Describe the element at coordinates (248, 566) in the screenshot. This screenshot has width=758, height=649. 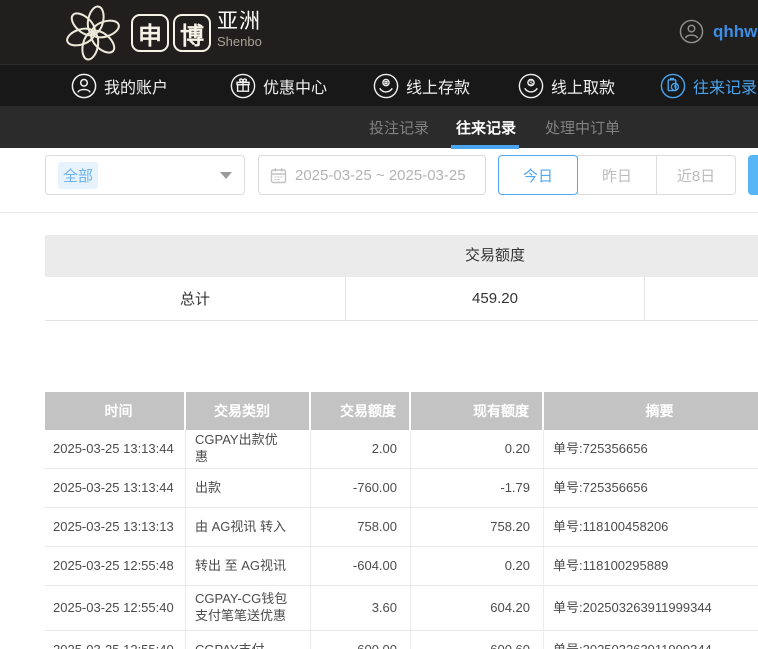
I see `cell-type: 转出 至 AG视讯` at that location.